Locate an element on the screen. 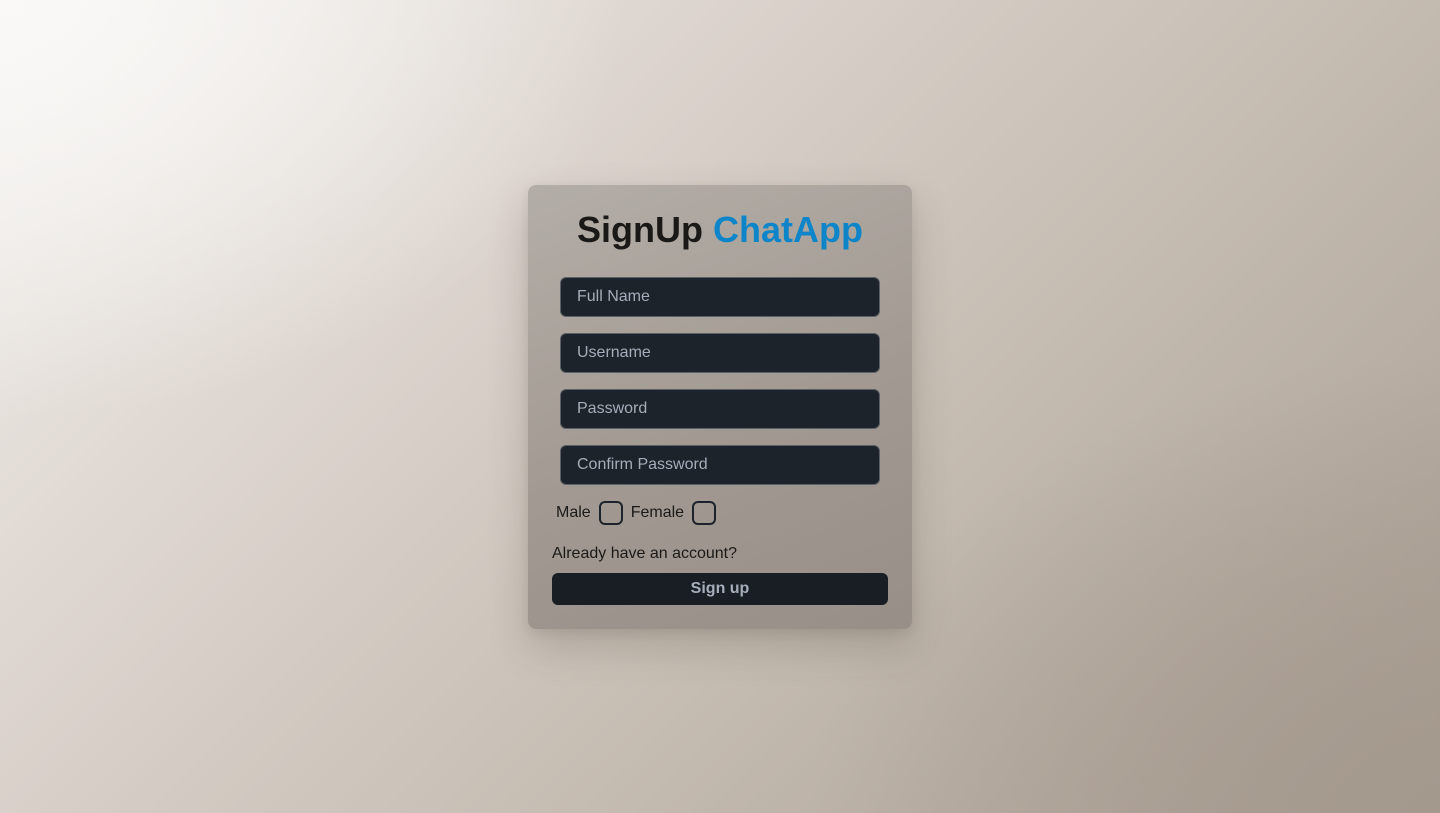 The image size is (1440, 813). male-label: Male is located at coordinates (573, 512).